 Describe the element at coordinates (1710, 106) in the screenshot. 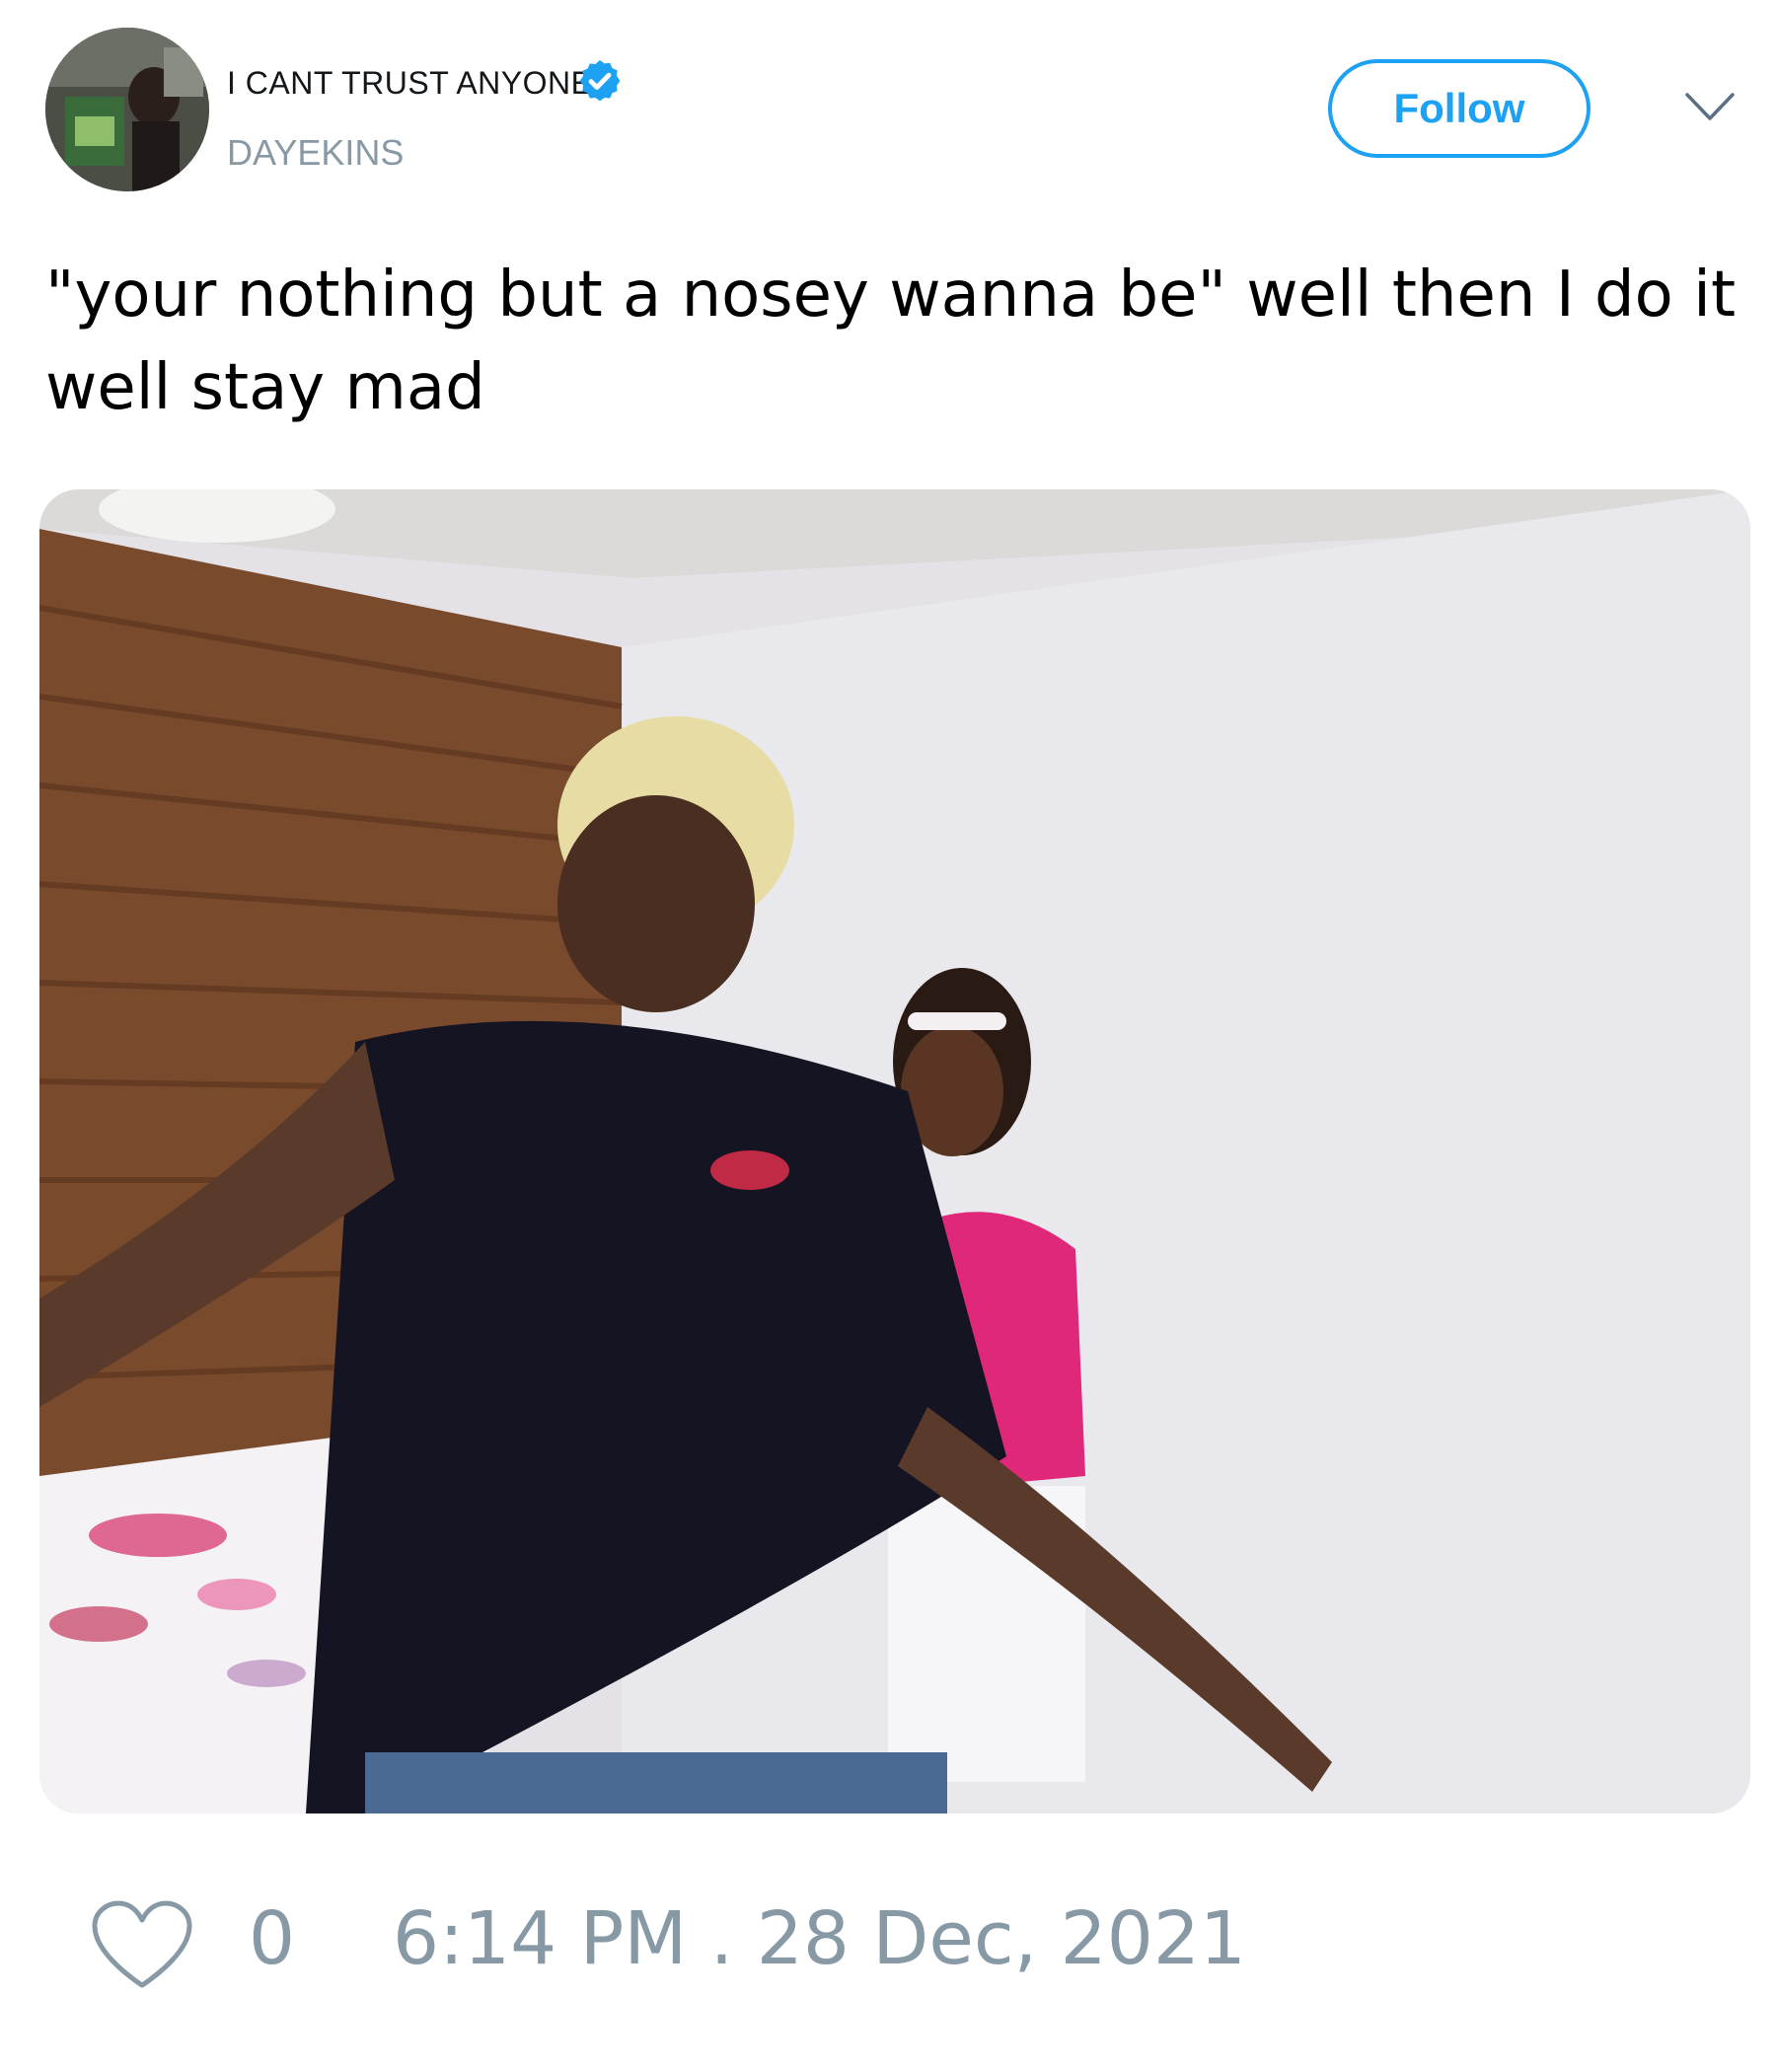

I see `chevron-down-icon` at that location.